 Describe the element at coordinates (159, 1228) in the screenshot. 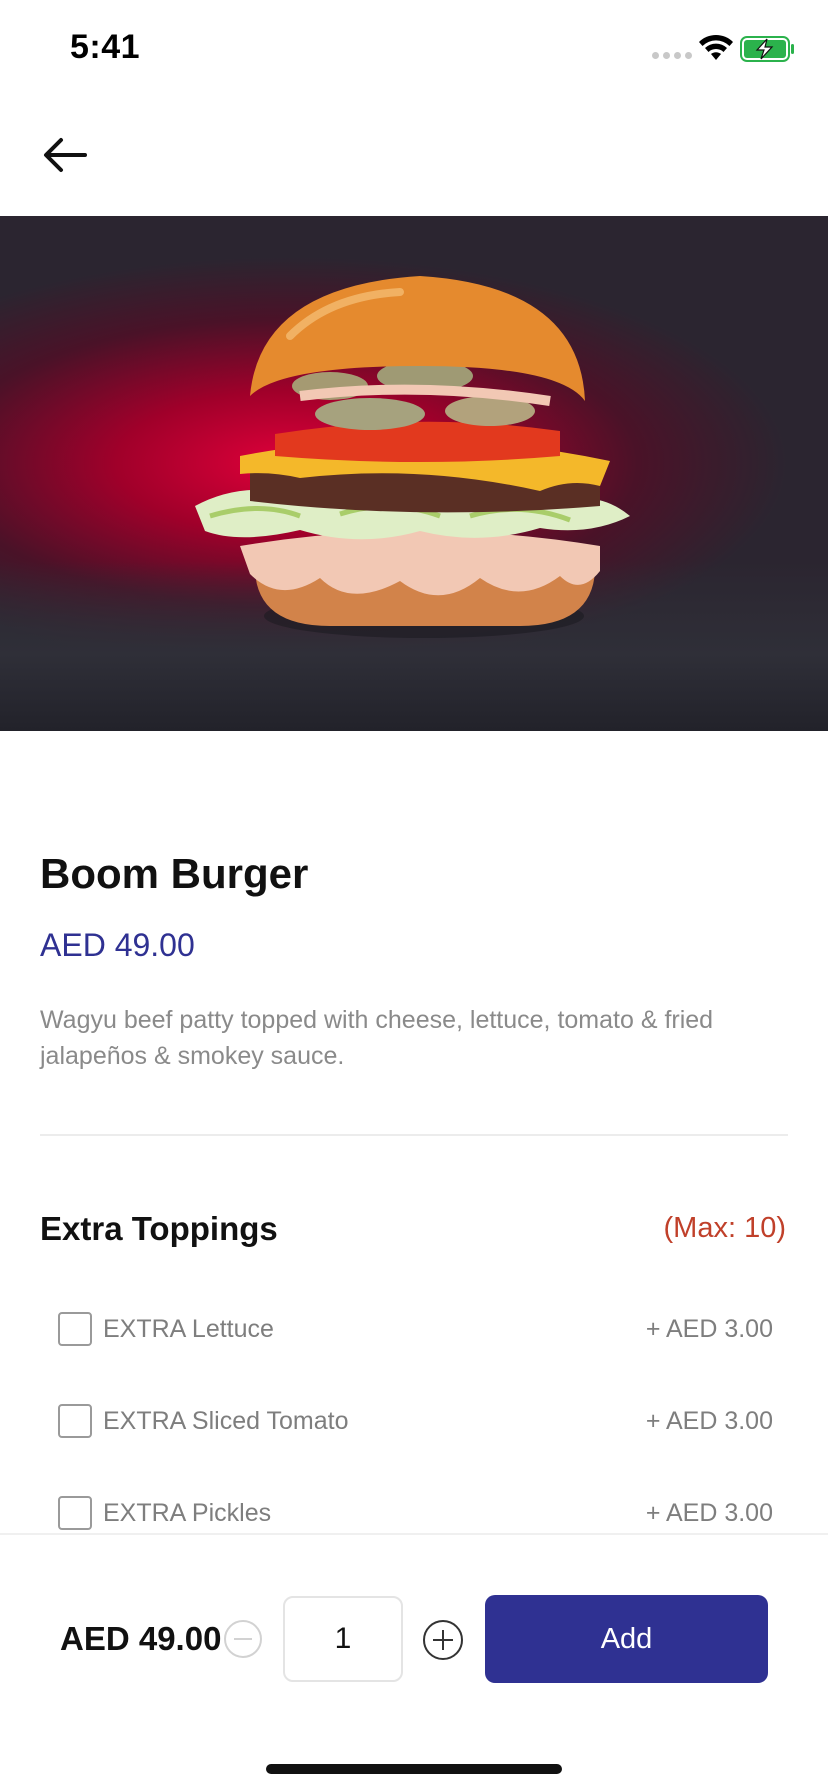

I see `extras-title: Extra Toppings` at that location.